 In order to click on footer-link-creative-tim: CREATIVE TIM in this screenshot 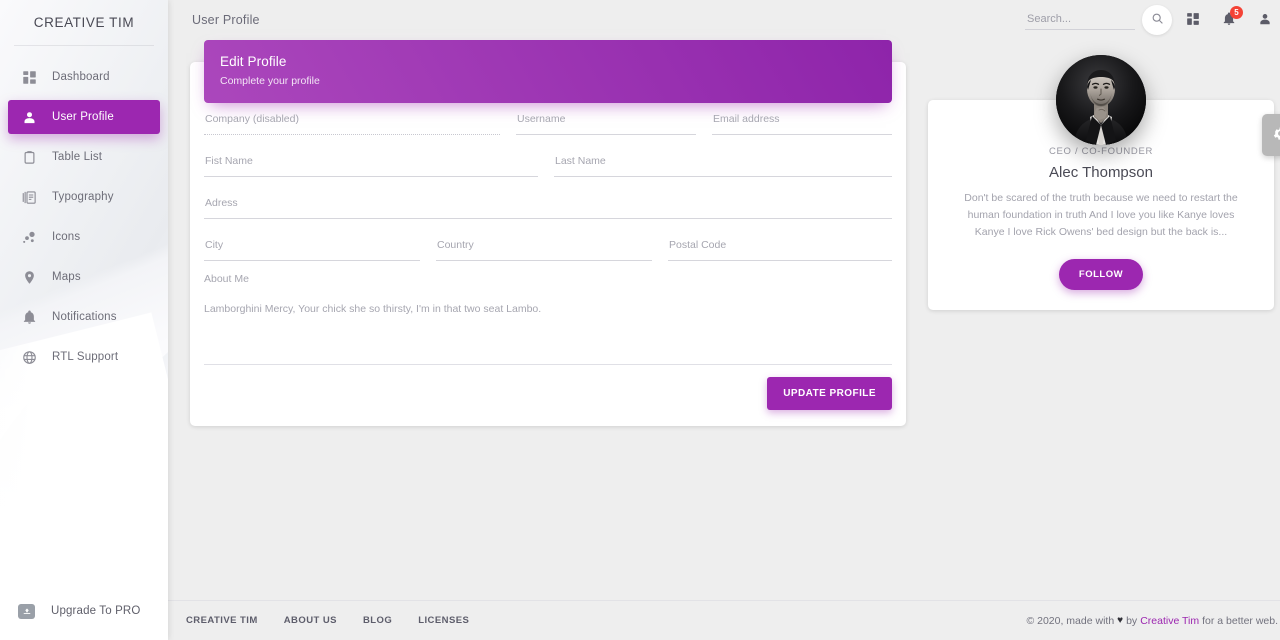, I will do `click(222, 620)`.